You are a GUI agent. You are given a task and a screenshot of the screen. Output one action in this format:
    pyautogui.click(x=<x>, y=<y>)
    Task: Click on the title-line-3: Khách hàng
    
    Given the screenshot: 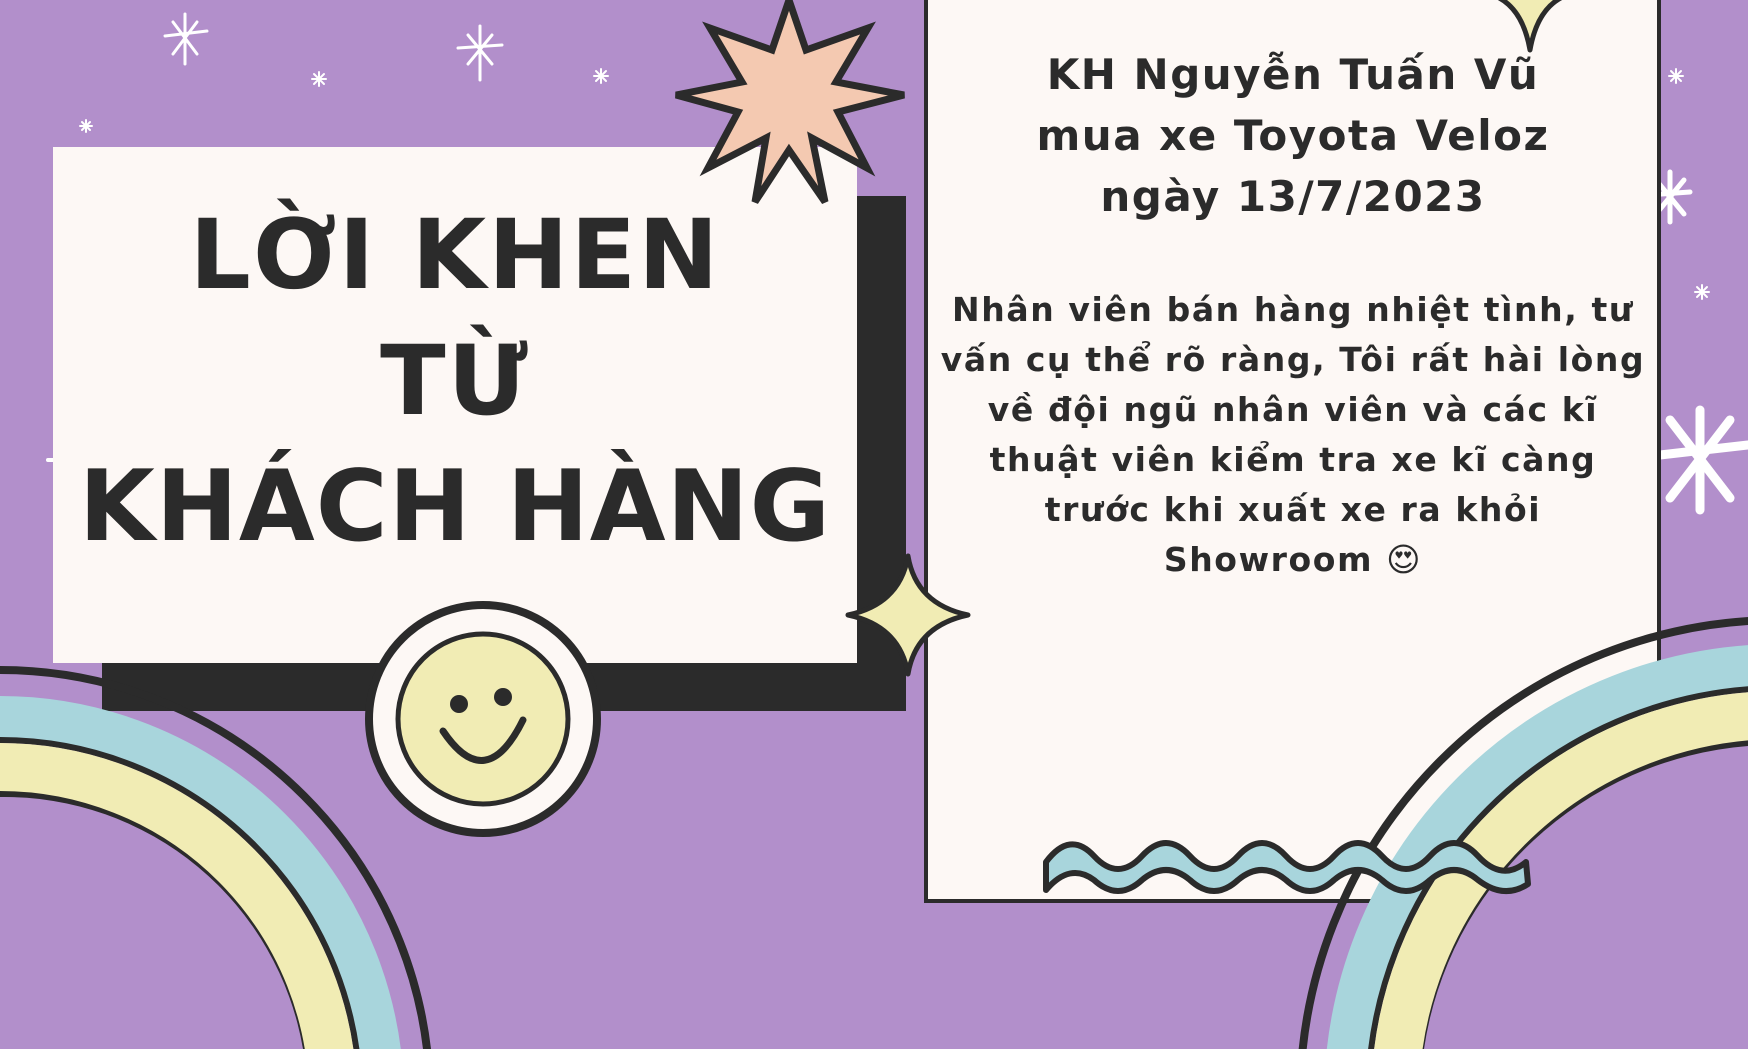 What is the action you would take?
    pyautogui.click(x=455, y=507)
    